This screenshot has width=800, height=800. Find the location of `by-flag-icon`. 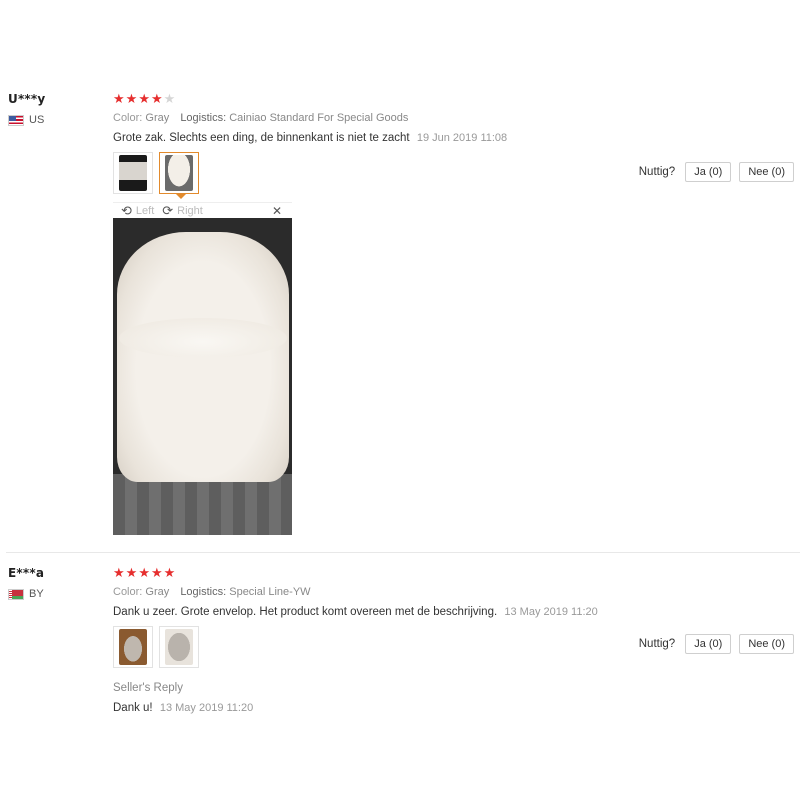

by-flag-icon is located at coordinates (16, 594).